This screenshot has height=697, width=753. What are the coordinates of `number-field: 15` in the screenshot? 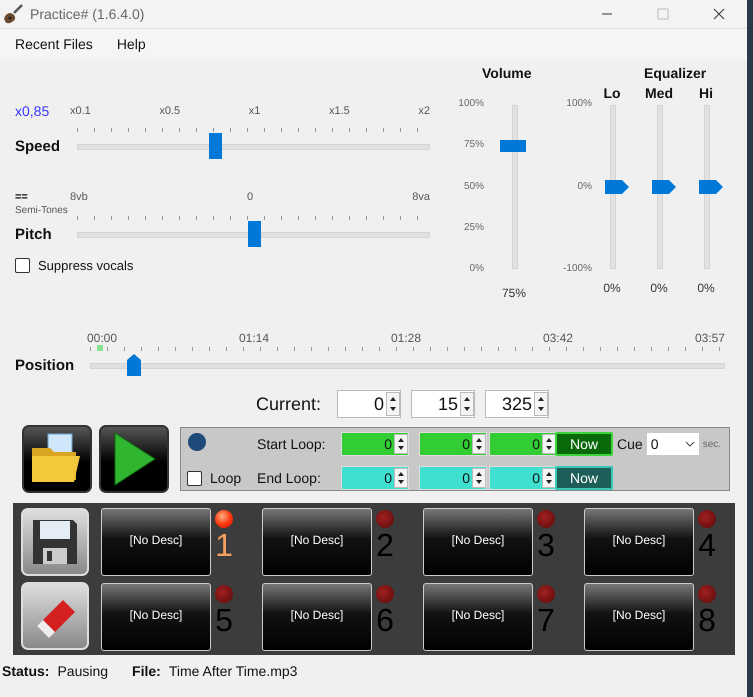 It's located at (443, 404).